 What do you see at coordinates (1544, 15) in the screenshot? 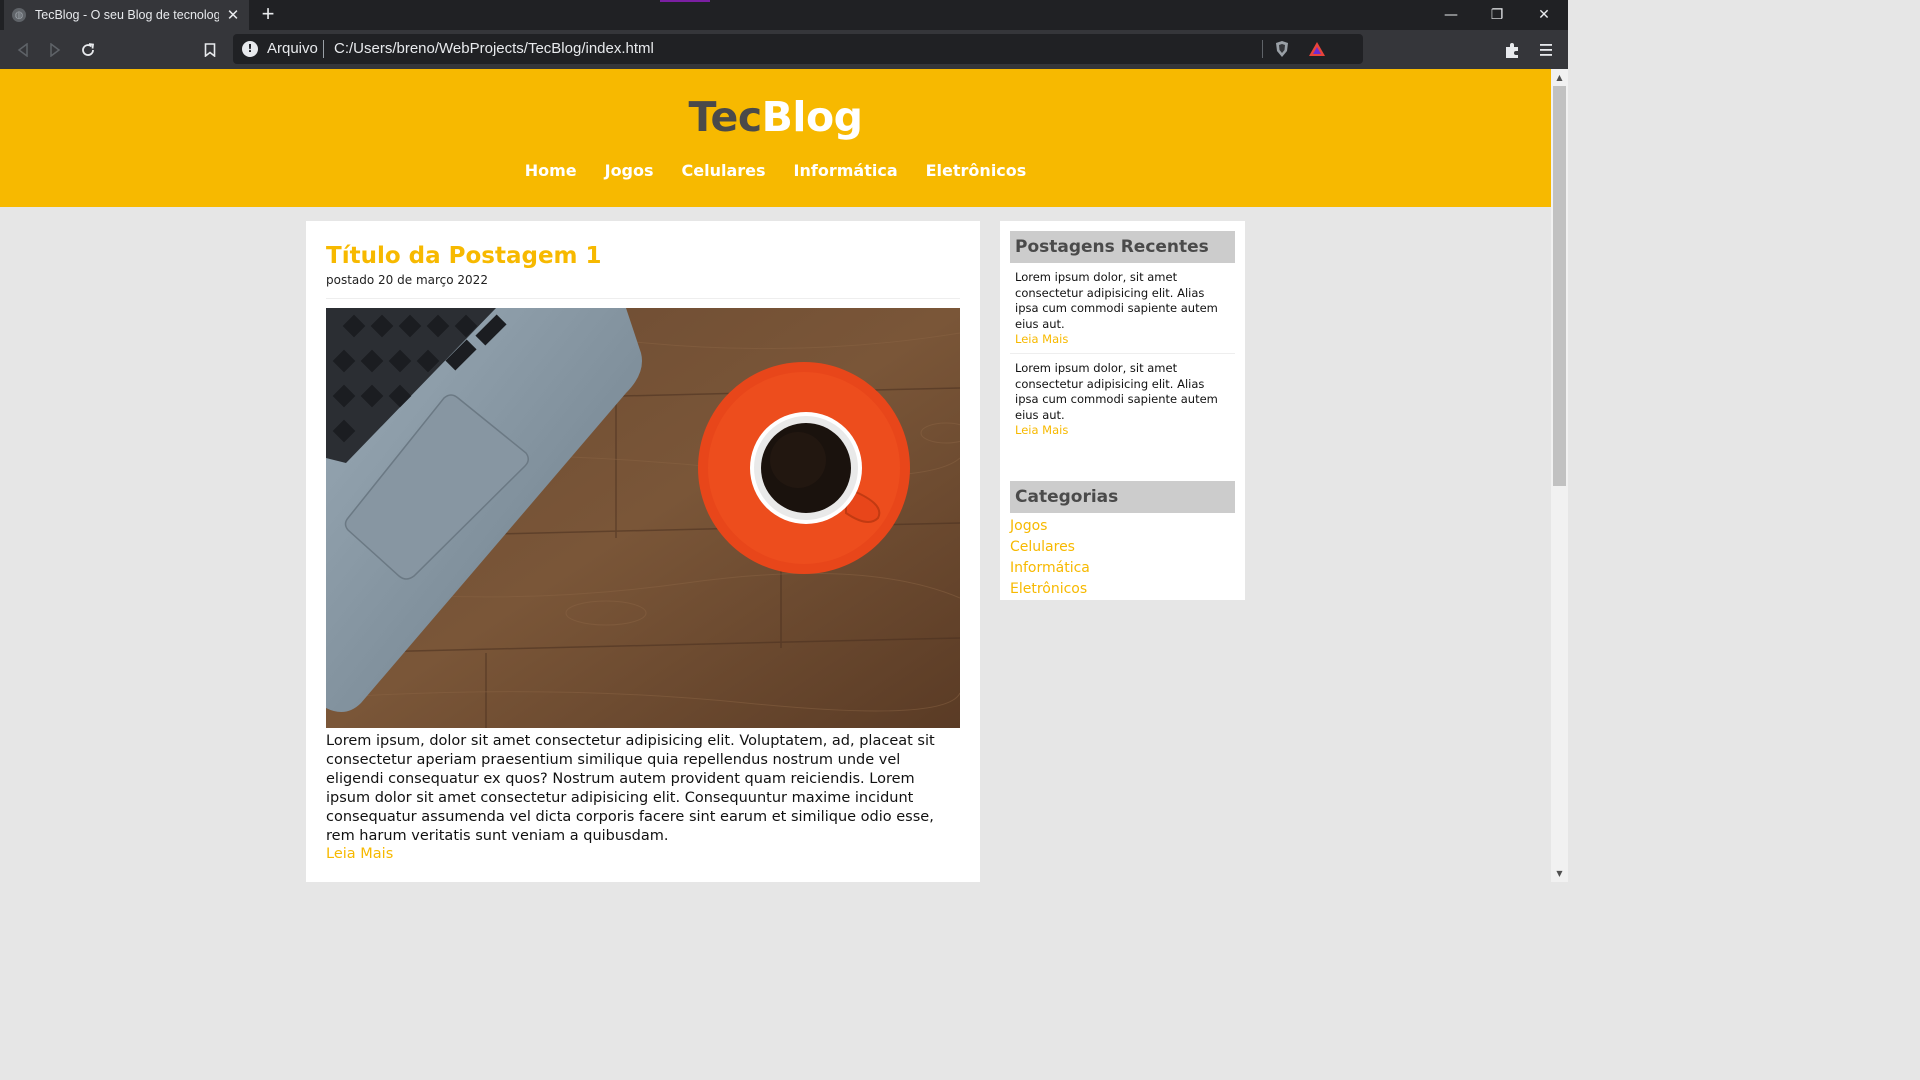
I see `close-window-button: ✕` at bounding box center [1544, 15].